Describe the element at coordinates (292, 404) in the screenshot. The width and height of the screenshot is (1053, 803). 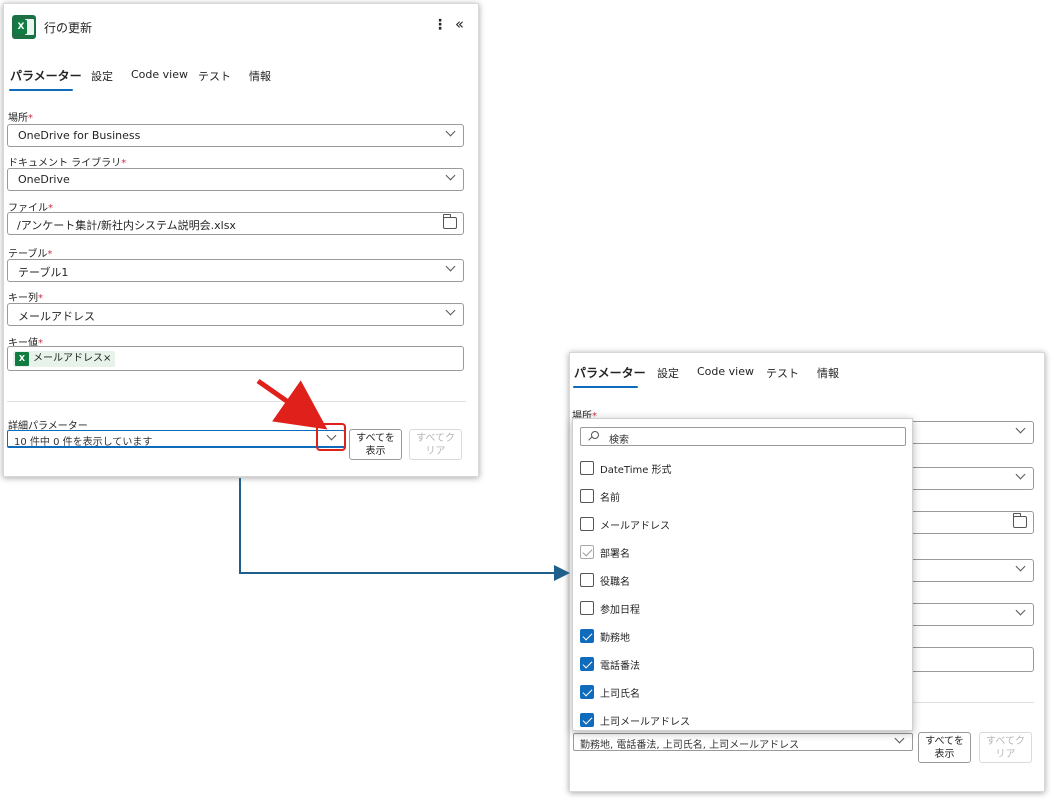
I see `annotation-red-arrow` at that location.